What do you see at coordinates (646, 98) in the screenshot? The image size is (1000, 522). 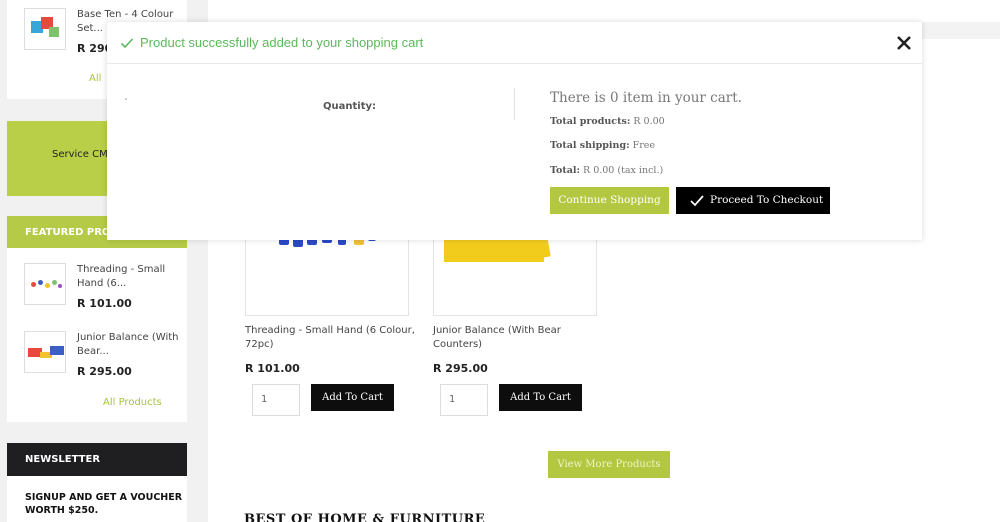 I see `cart-count-text: There is 0 item in your cart.` at bounding box center [646, 98].